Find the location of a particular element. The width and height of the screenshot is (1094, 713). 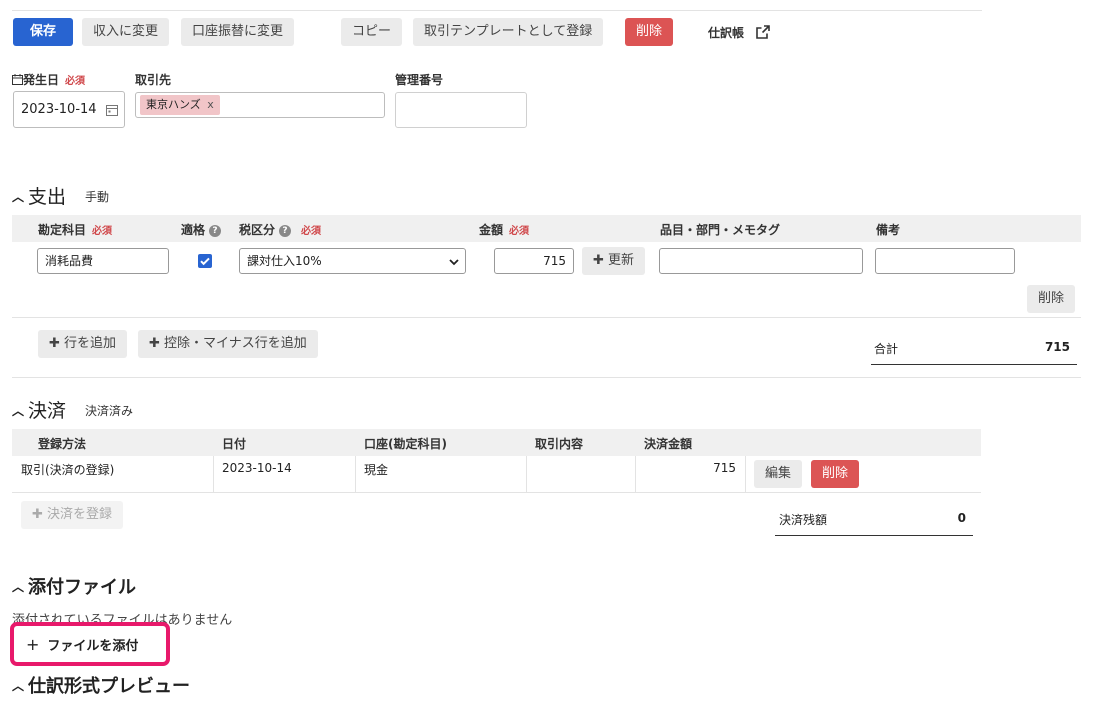

tax-select-value: 課対仕入10% is located at coordinates (284, 261).